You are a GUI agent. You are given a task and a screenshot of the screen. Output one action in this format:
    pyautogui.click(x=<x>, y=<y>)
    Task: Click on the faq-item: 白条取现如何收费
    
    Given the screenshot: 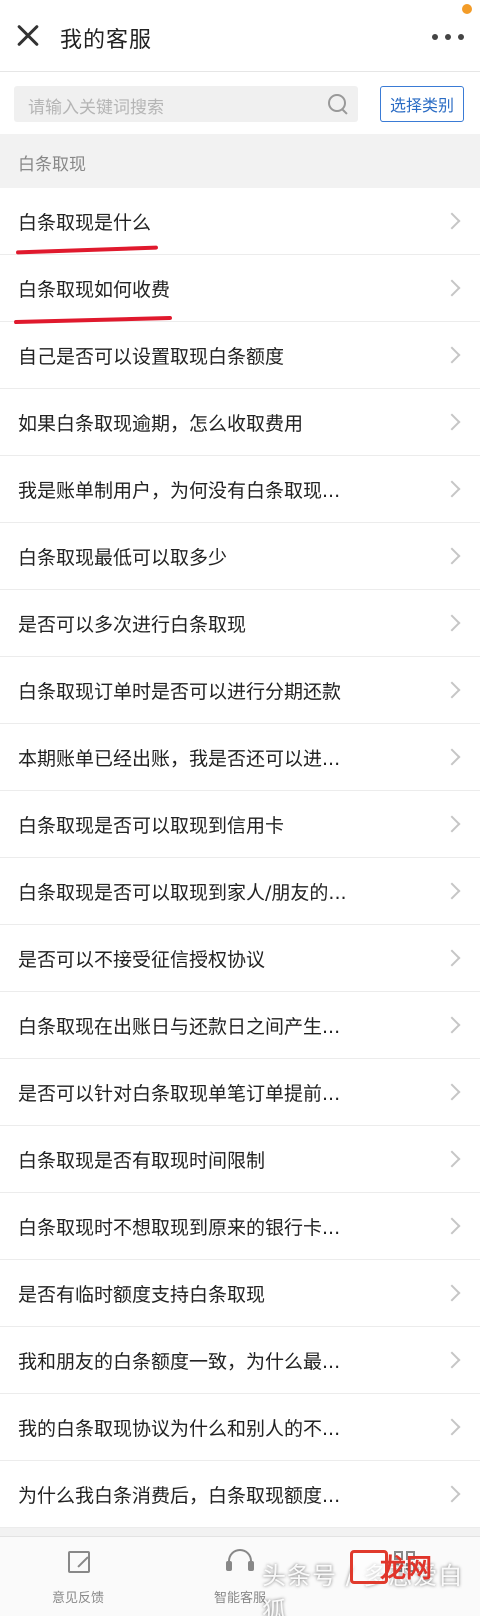 What is the action you would take?
    pyautogui.click(x=240, y=288)
    